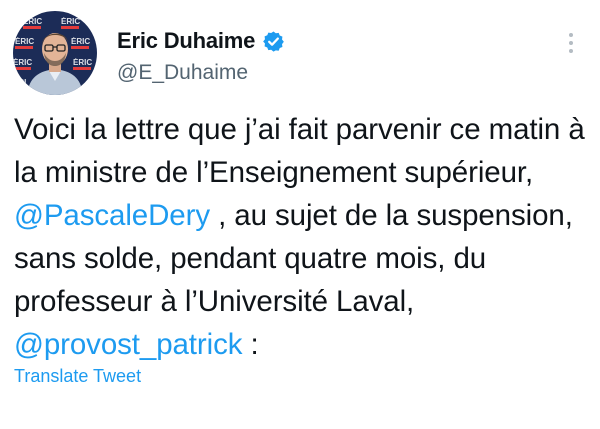 This screenshot has height=429, width=600. I want to click on verified-badge-icon, so click(273, 41).